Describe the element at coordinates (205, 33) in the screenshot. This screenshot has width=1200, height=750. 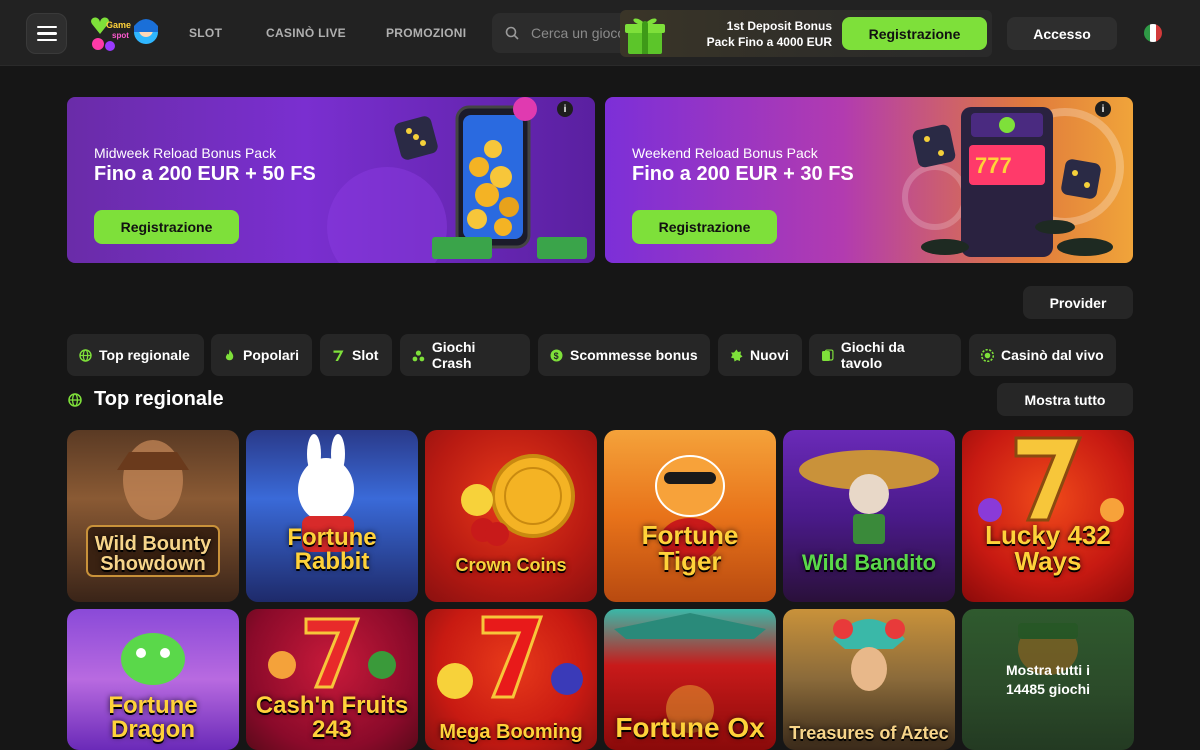
I see `nav-slot: SLOT` at that location.